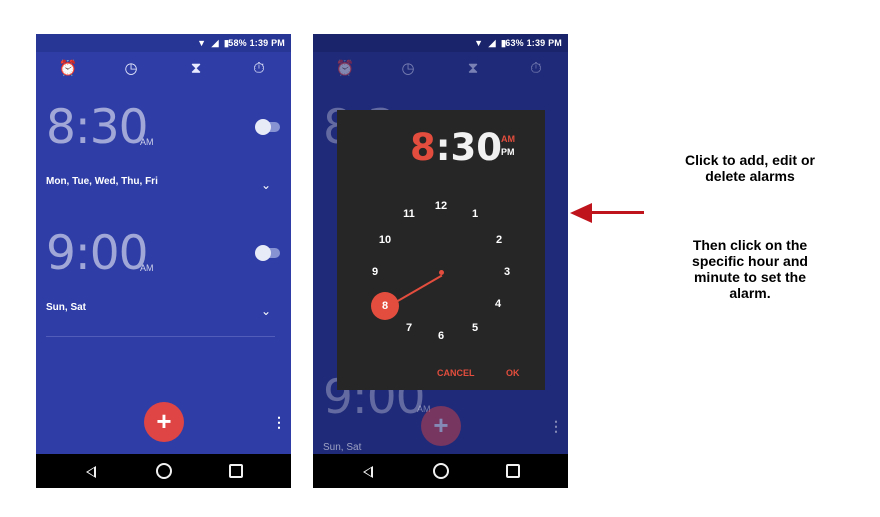  Describe the element at coordinates (342, 447) in the screenshot. I see `background-alarm-days: Sun, Sat` at that location.